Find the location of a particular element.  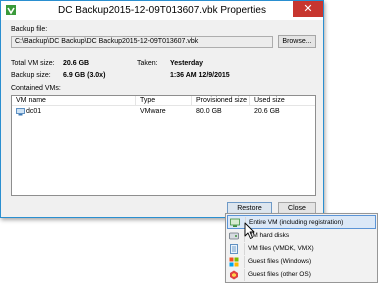

menu-item-label: Guest files (other OS) is located at coordinates (279, 274).